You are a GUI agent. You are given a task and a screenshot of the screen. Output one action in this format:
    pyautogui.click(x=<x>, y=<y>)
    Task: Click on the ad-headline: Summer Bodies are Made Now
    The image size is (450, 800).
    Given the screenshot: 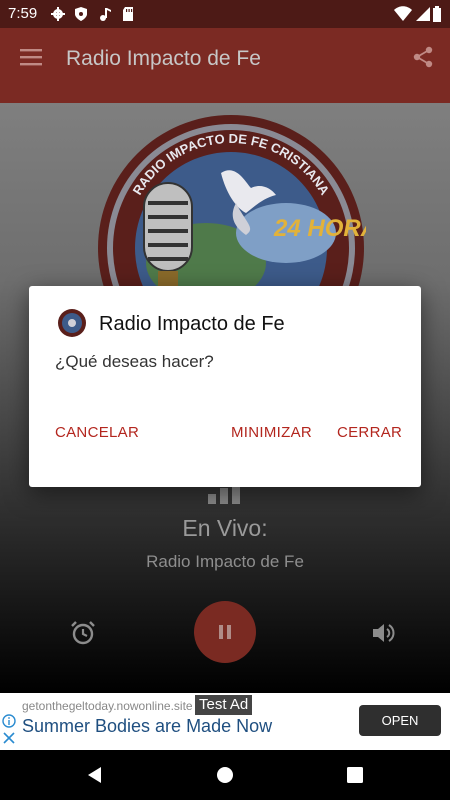 What is the action you would take?
    pyautogui.click(x=147, y=726)
    